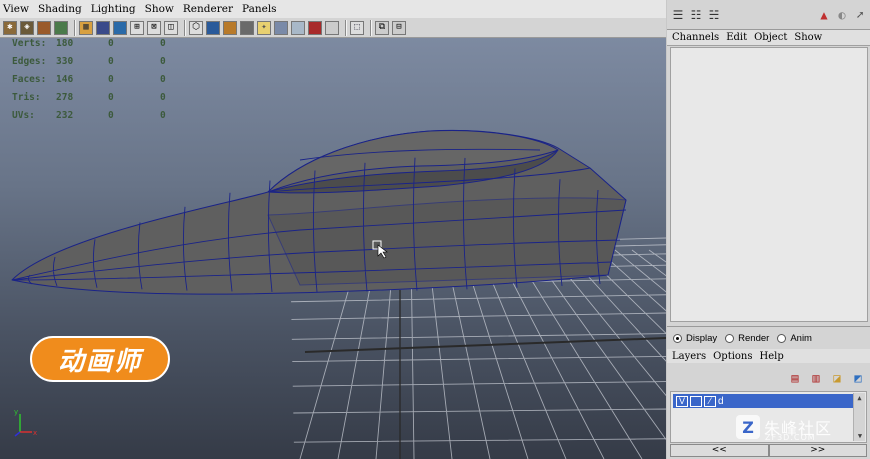  I want to click on camera-attr-icon: ◈, so click(27, 27).